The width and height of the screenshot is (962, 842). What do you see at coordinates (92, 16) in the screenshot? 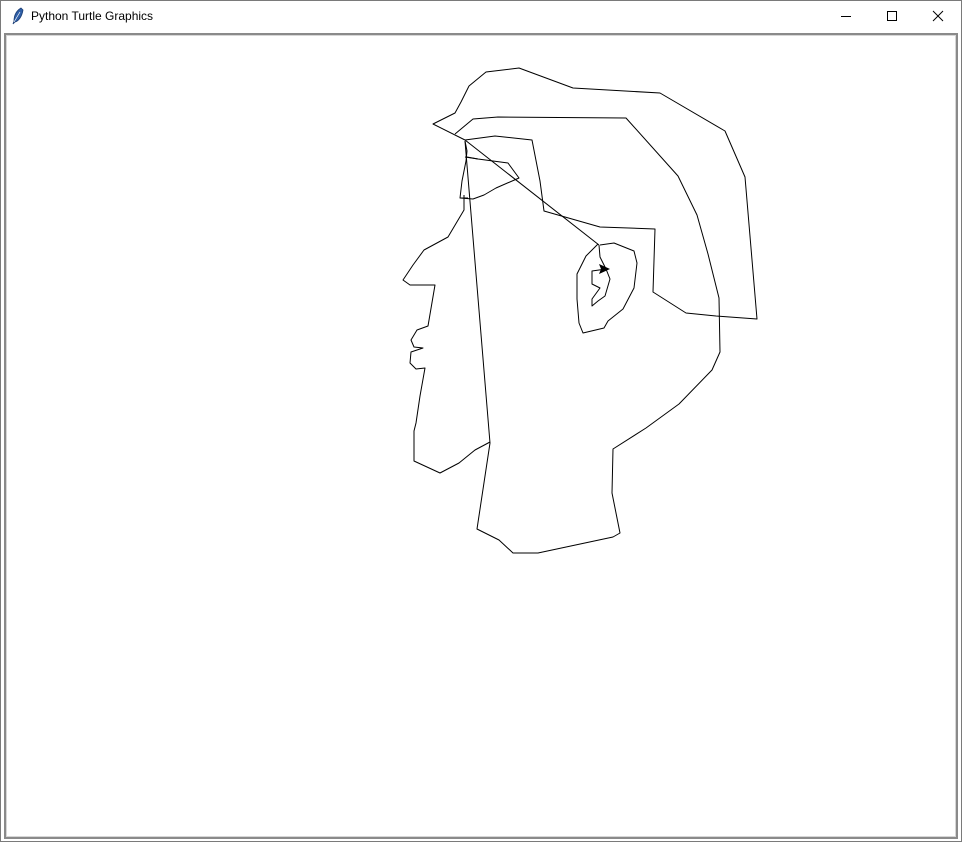
I see `window-title: Python Turtle Graphics` at bounding box center [92, 16].